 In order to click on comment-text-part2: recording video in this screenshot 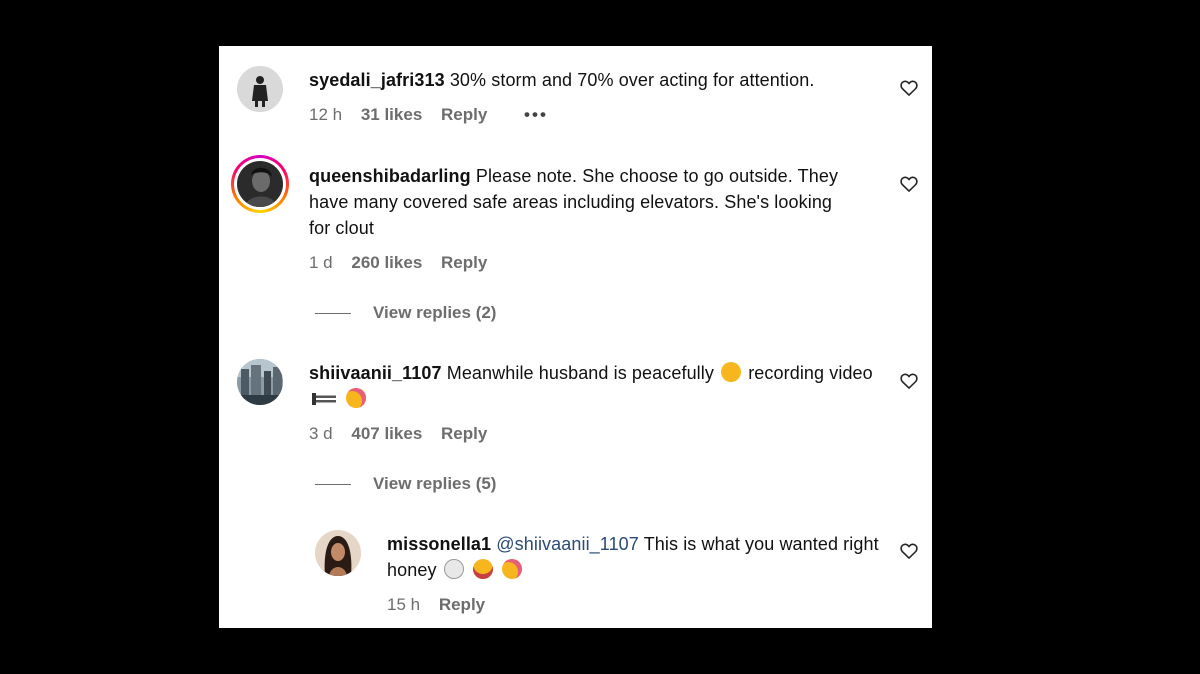, I will do `click(810, 373)`.